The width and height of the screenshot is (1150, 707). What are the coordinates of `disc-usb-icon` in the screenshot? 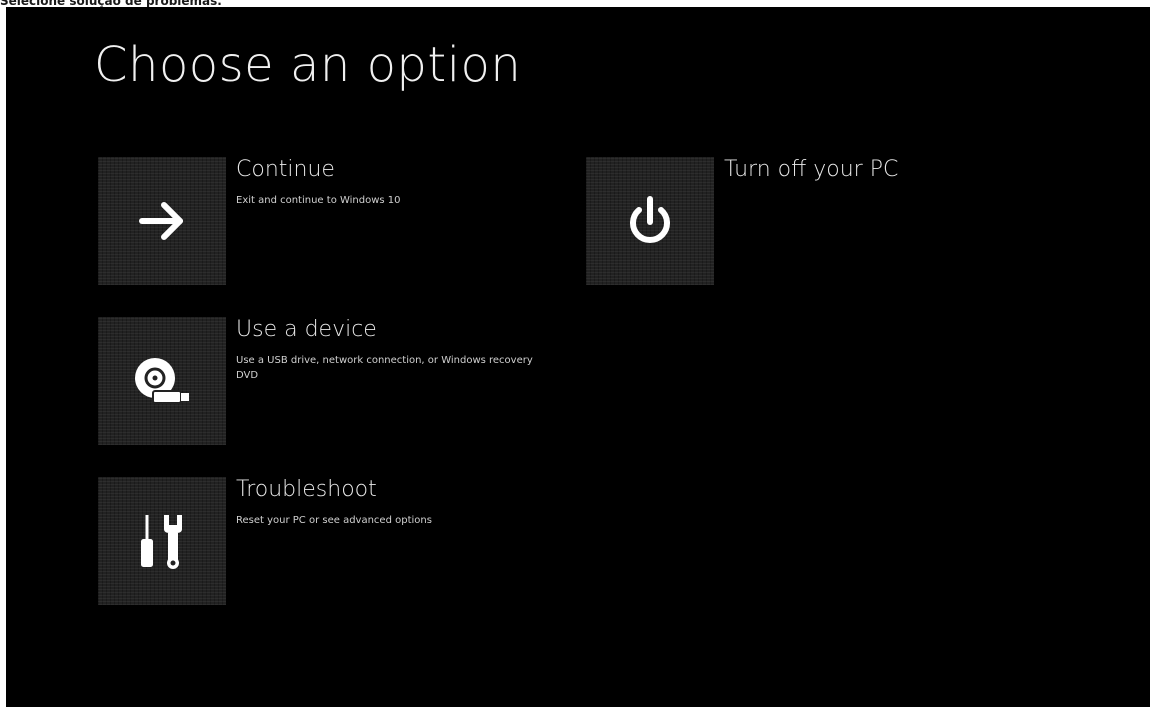 It's located at (162, 381).